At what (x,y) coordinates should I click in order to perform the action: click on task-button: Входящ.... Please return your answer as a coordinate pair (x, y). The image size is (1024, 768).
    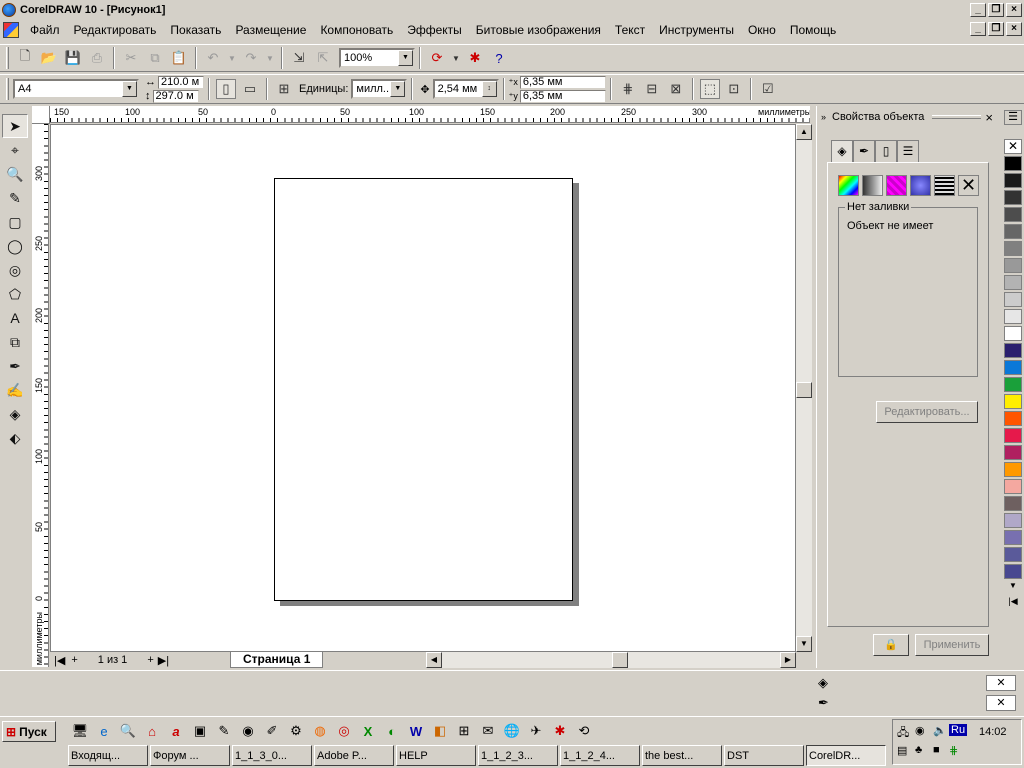
    Looking at the image, I should click on (108, 755).